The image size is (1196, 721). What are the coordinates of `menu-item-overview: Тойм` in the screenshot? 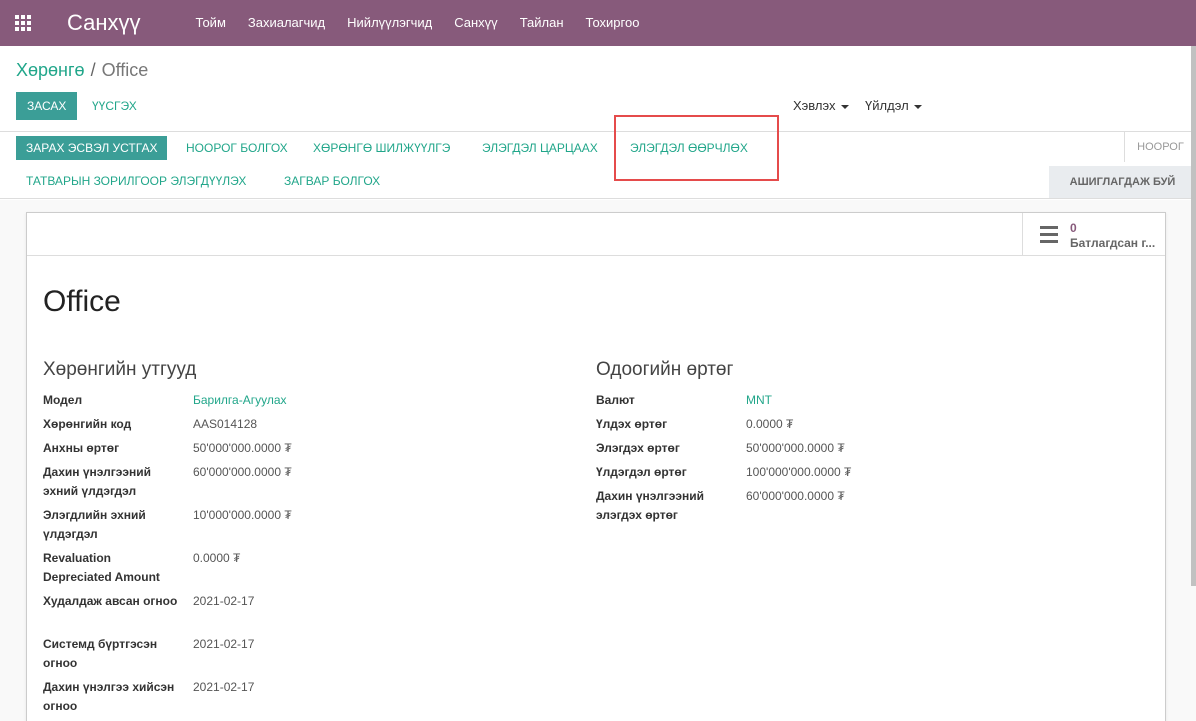 It's located at (211, 23).